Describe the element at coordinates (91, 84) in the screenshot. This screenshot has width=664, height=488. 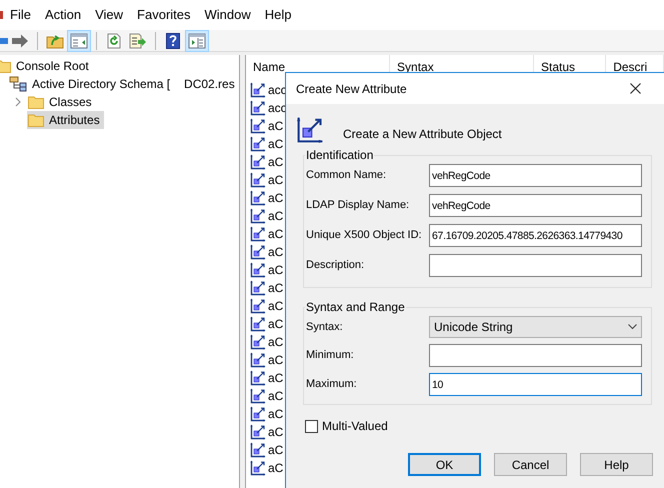
I see `tree-item: Active Directory Schema [` at that location.